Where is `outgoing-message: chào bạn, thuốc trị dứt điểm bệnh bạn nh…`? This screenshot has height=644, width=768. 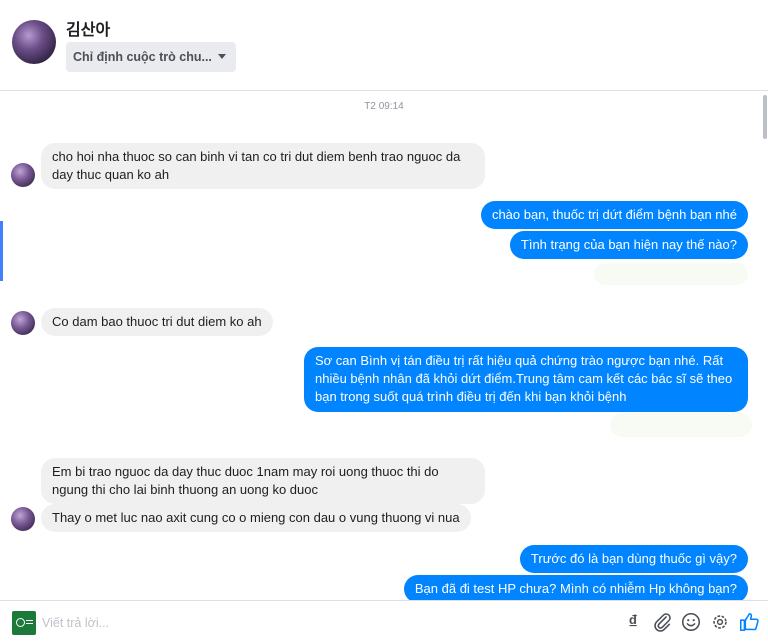
outgoing-message: chào bạn, thuốc trị dứt điểm bệnh bạn nh… is located at coordinates (614, 215).